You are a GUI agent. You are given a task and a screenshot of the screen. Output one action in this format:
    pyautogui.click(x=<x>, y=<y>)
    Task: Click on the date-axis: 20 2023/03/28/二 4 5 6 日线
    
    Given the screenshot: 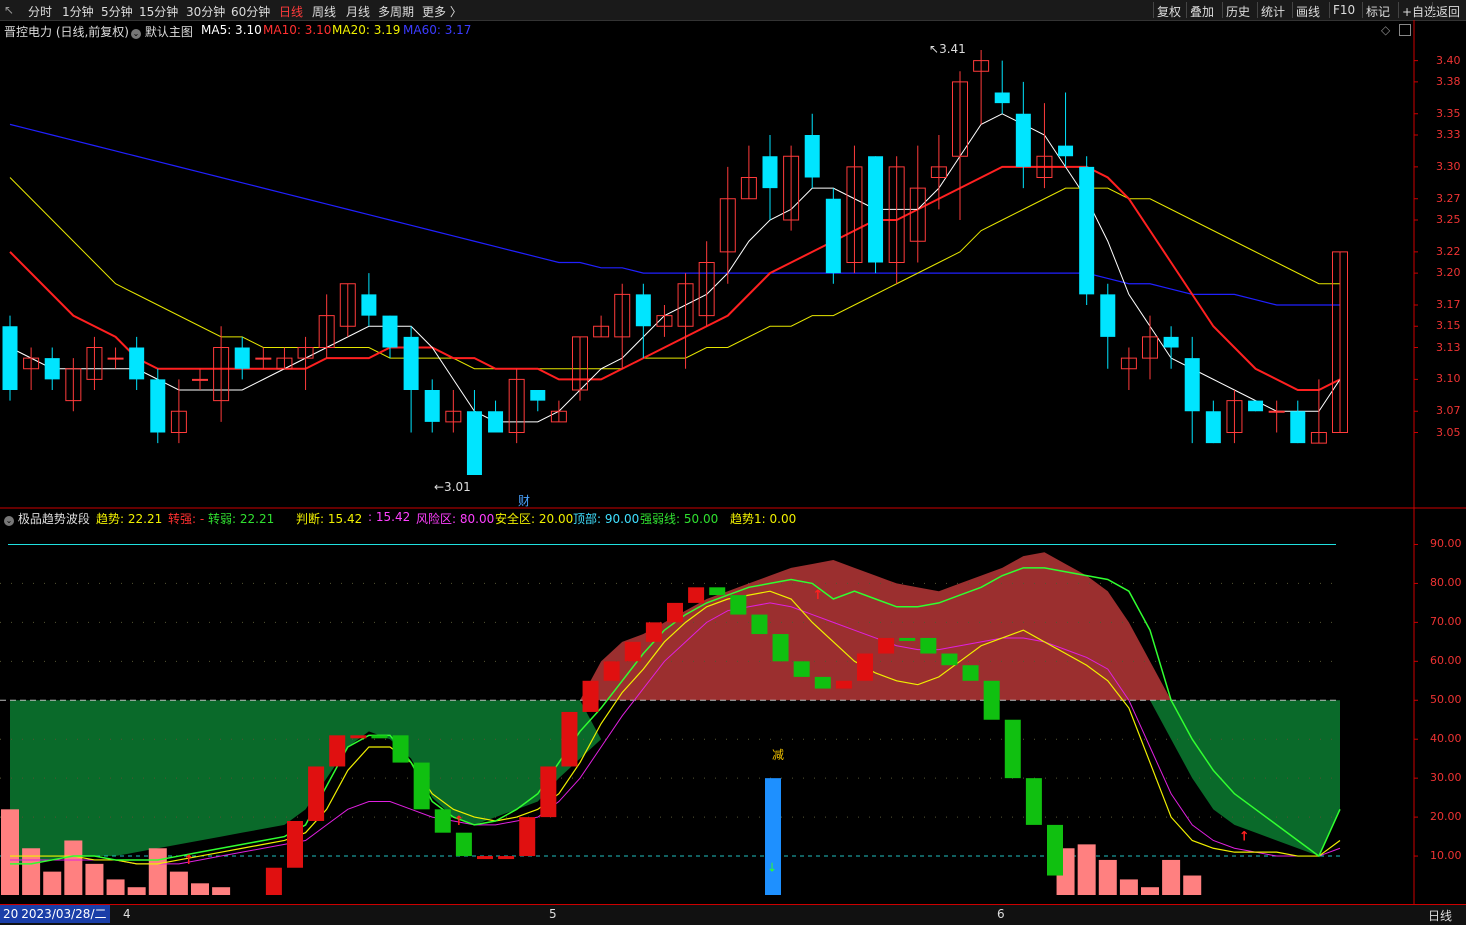 What is the action you would take?
    pyautogui.click(x=733, y=914)
    